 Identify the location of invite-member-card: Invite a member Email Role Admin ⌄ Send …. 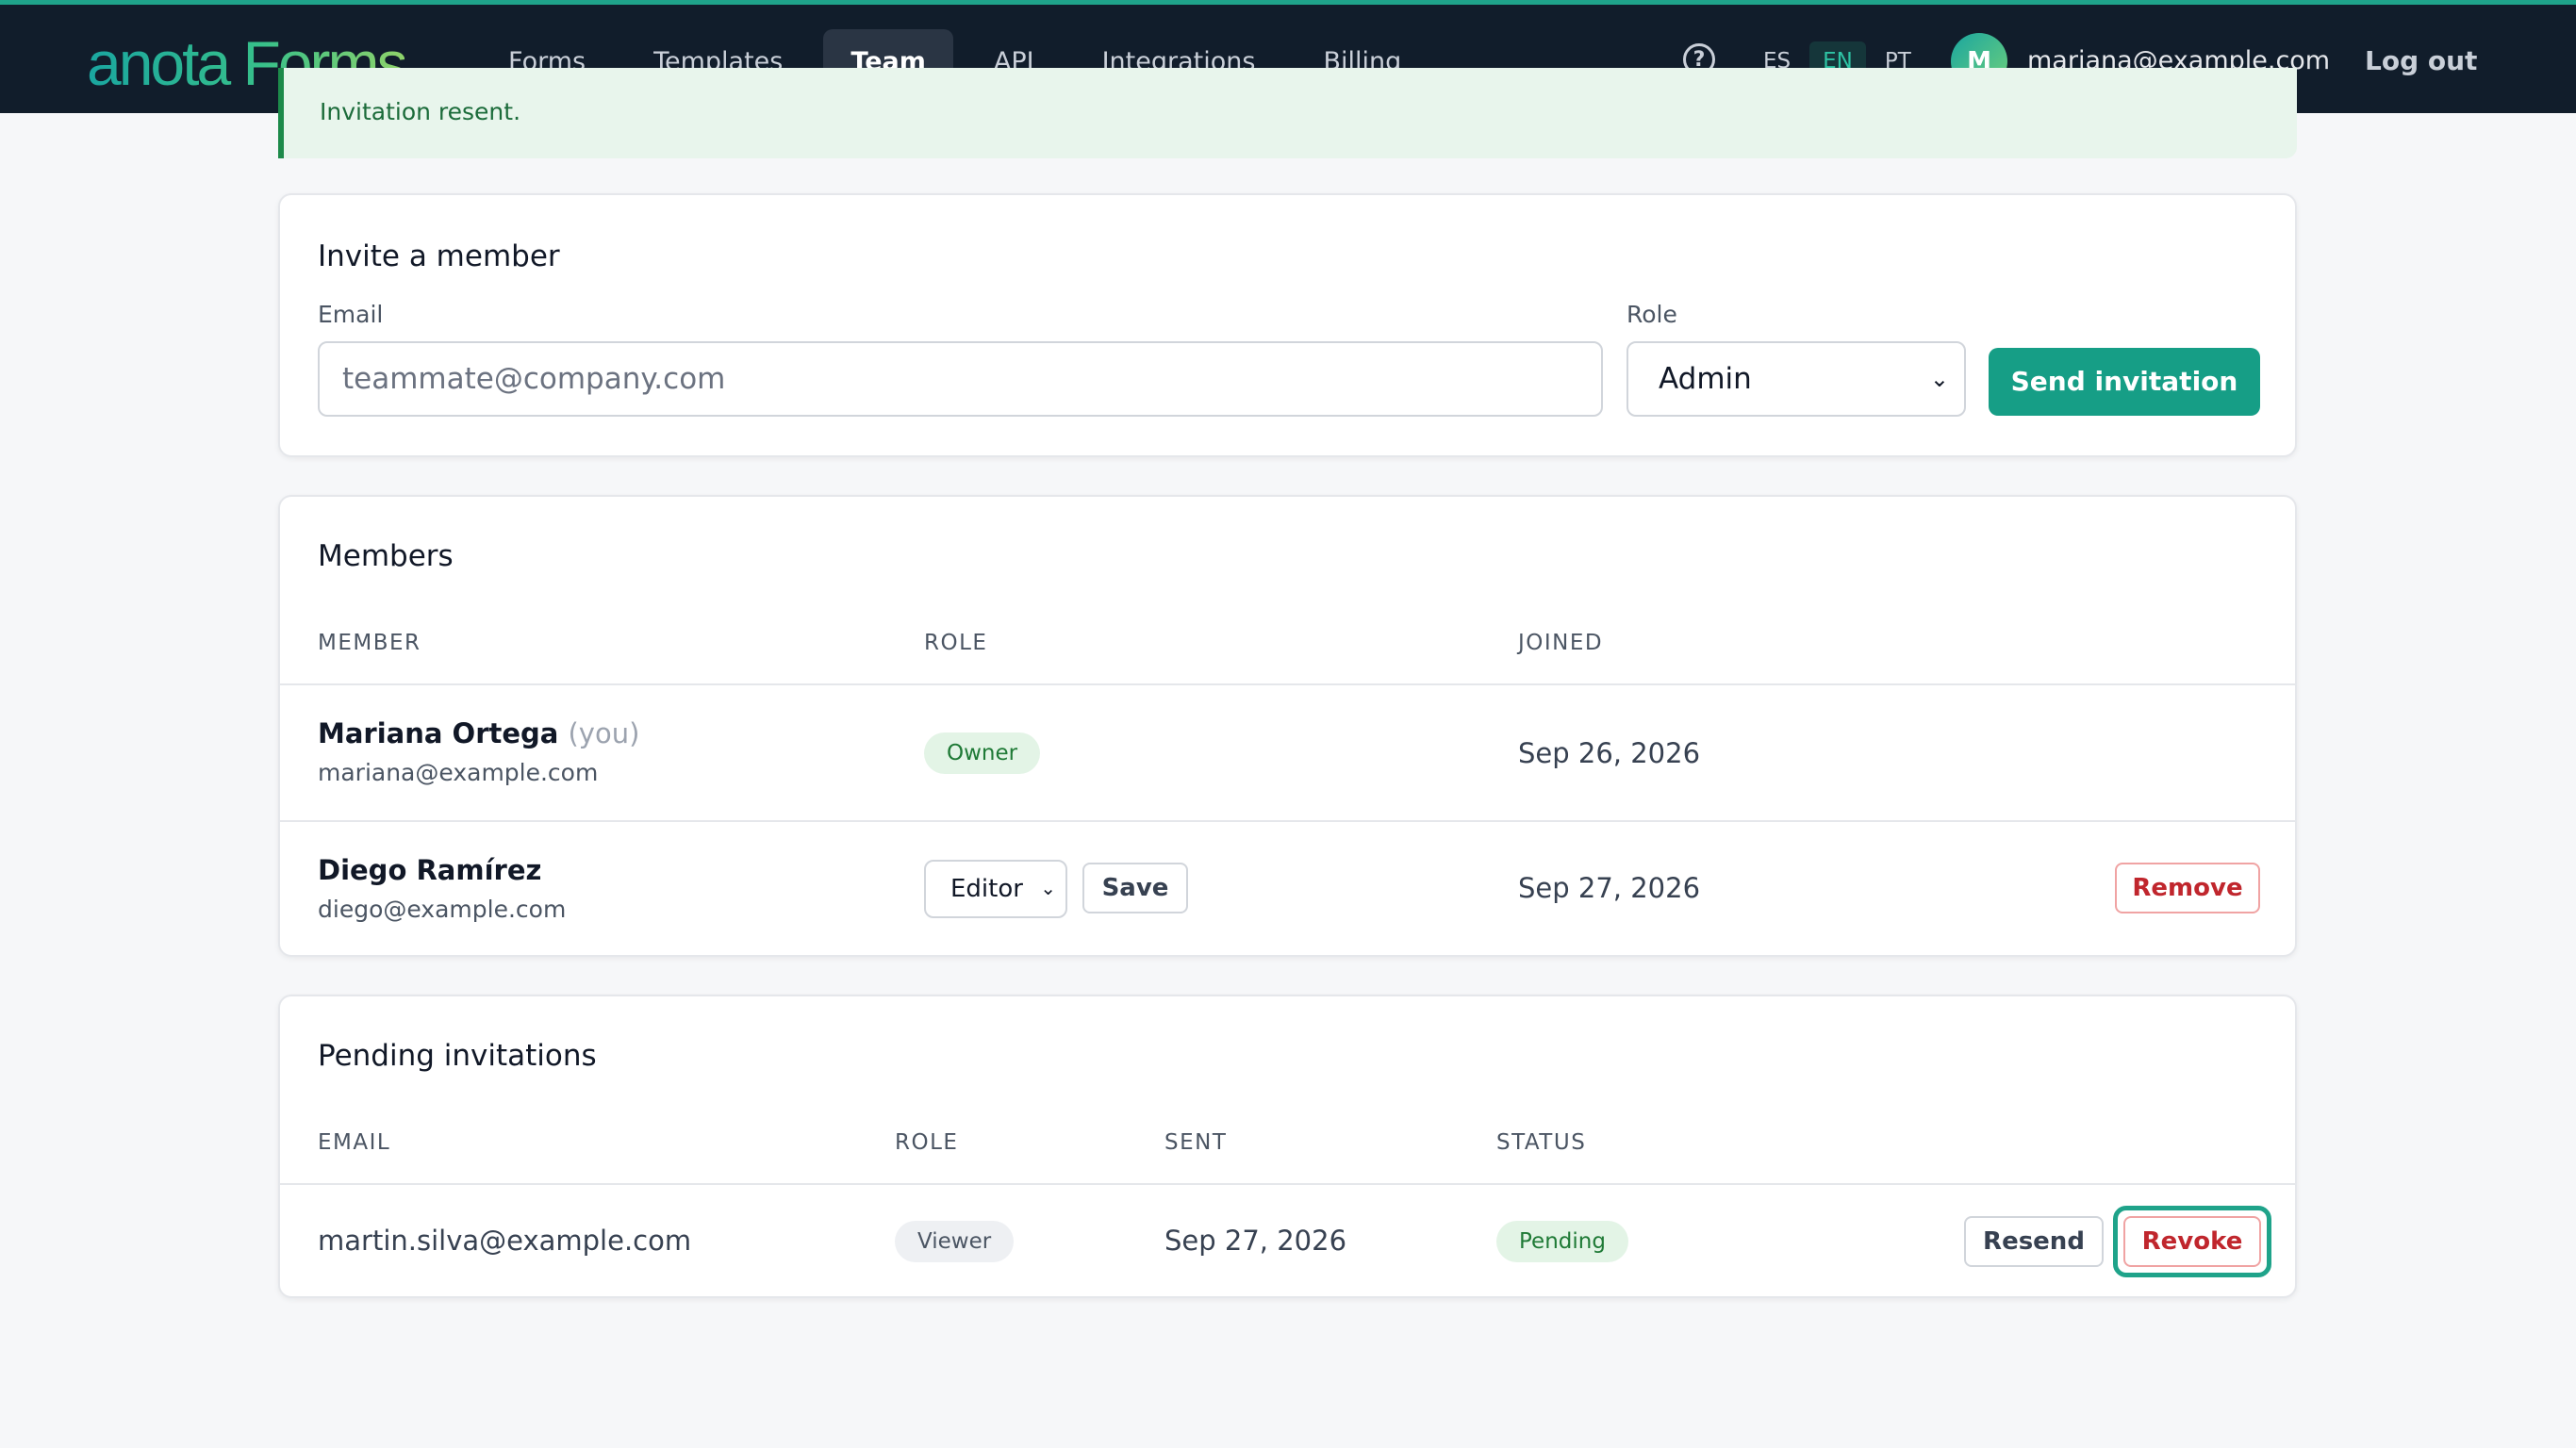
(1287, 325).